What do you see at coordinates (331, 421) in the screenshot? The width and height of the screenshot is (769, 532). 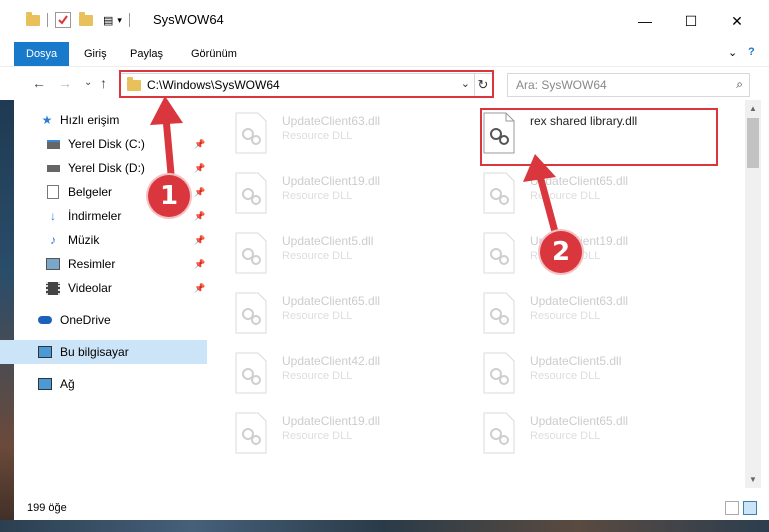 I see `file-name: UpdateClient19.dll` at bounding box center [331, 421].